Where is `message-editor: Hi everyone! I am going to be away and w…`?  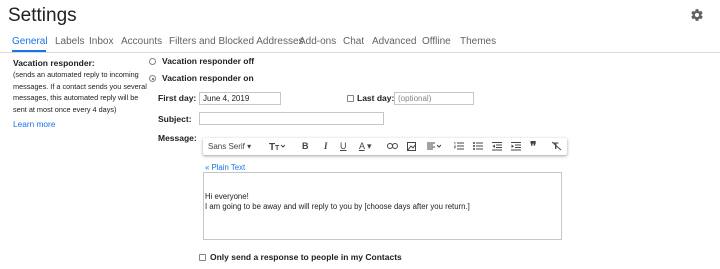 message-editor: Hi everyone! I am going to be away and w… is located at coordinates (382, 206).